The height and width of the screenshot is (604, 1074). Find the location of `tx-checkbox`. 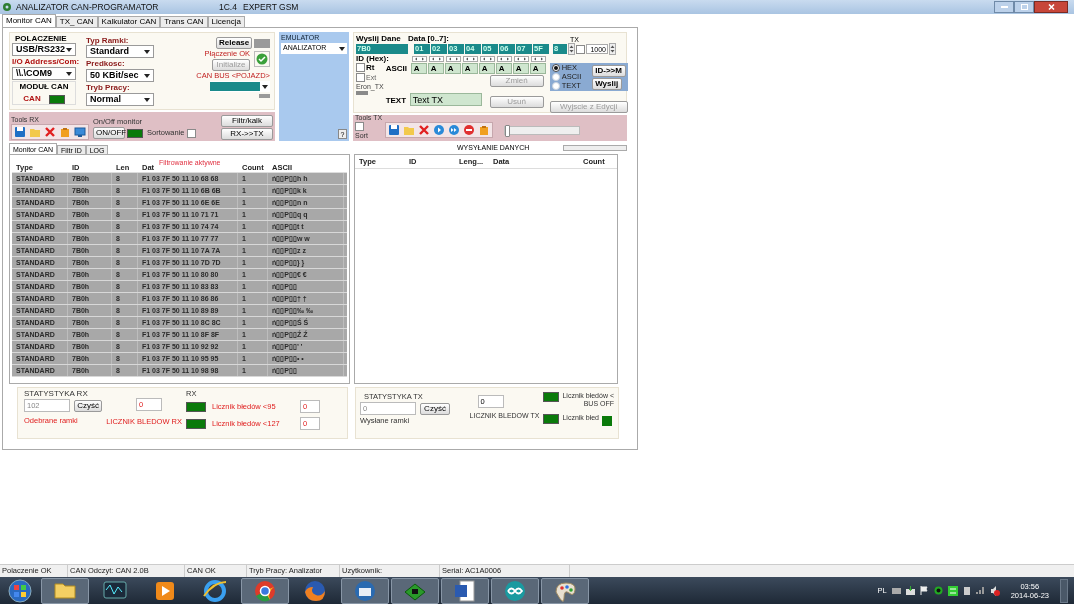

tx-checkbox is located at coordinates (580, 49).